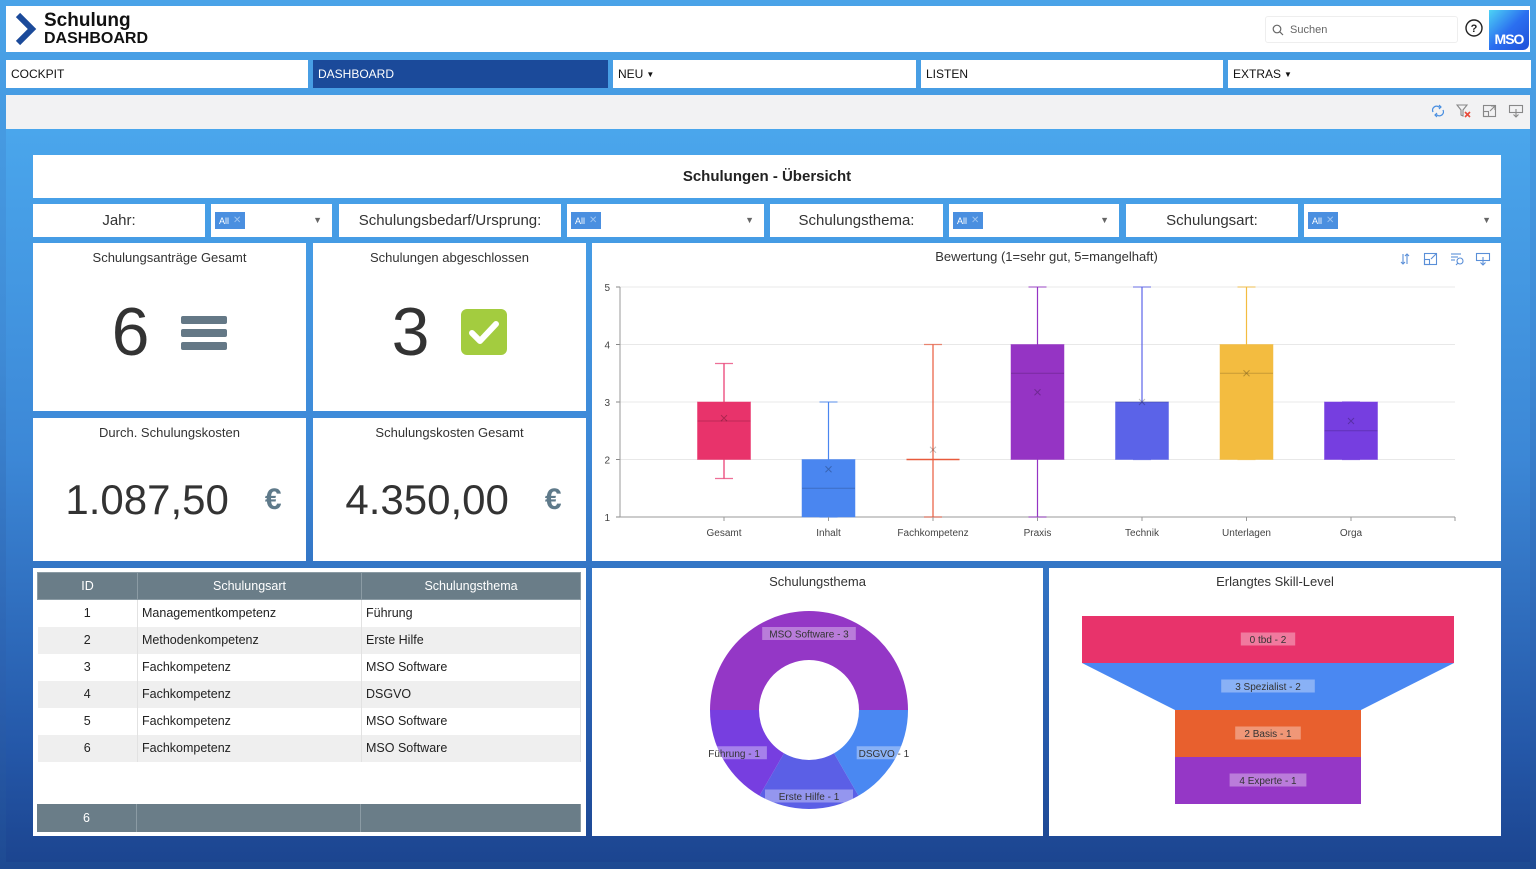  What do you see at coordinates (1268, 687) in the screenshot?
I see `stage-label: 3 Spezialist - 2` at bounding box center [1268, 687].